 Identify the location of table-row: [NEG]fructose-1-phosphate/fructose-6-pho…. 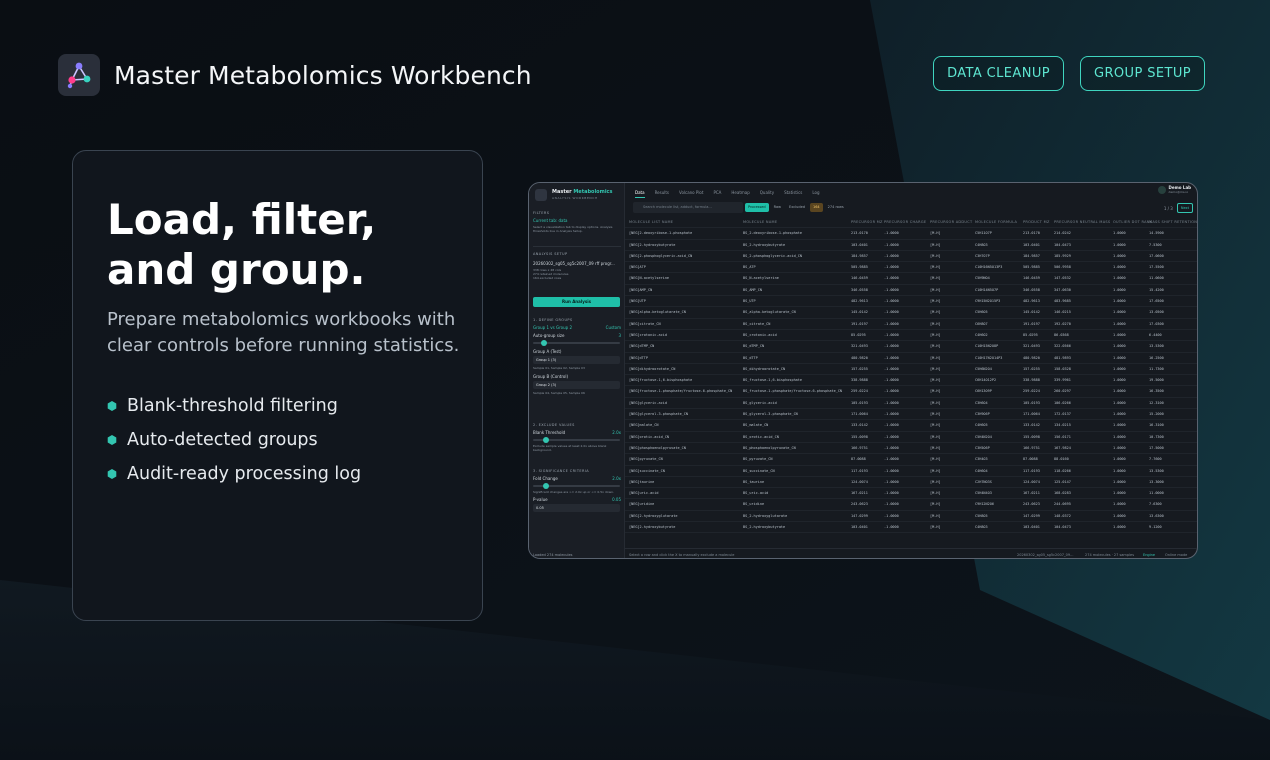
(911, 392).